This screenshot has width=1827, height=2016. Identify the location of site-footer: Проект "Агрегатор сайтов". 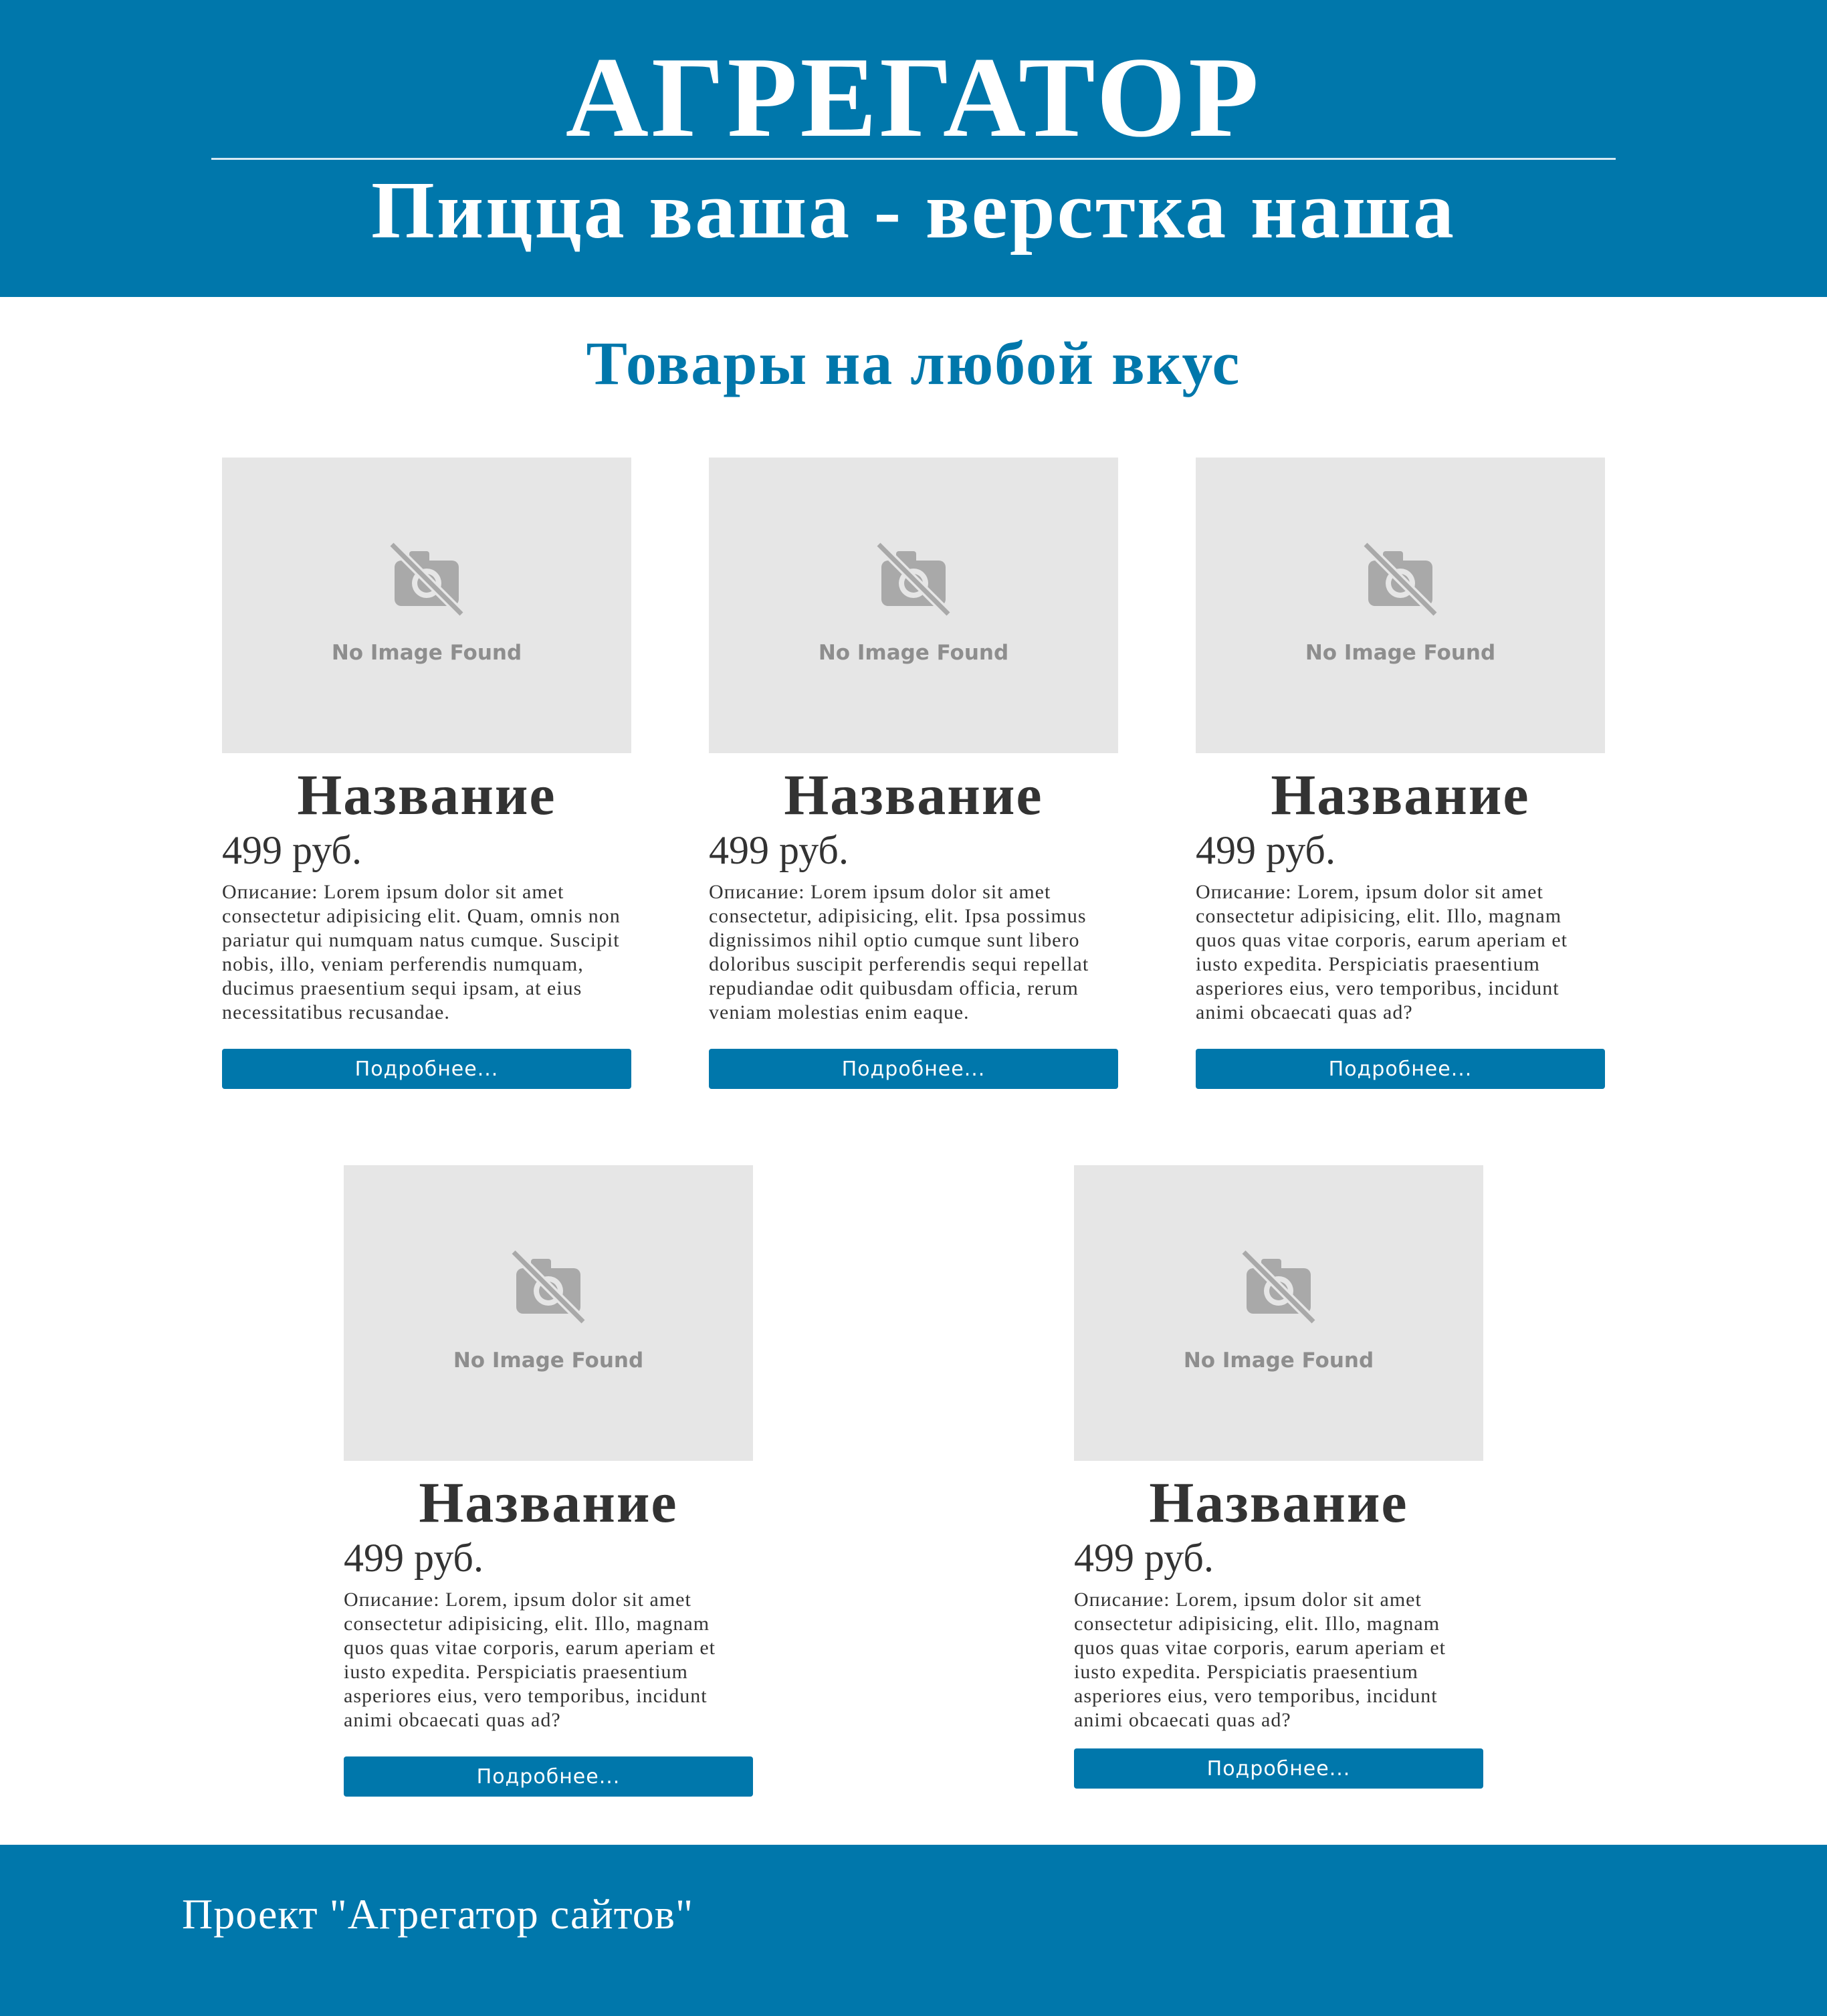
(913, 1930).